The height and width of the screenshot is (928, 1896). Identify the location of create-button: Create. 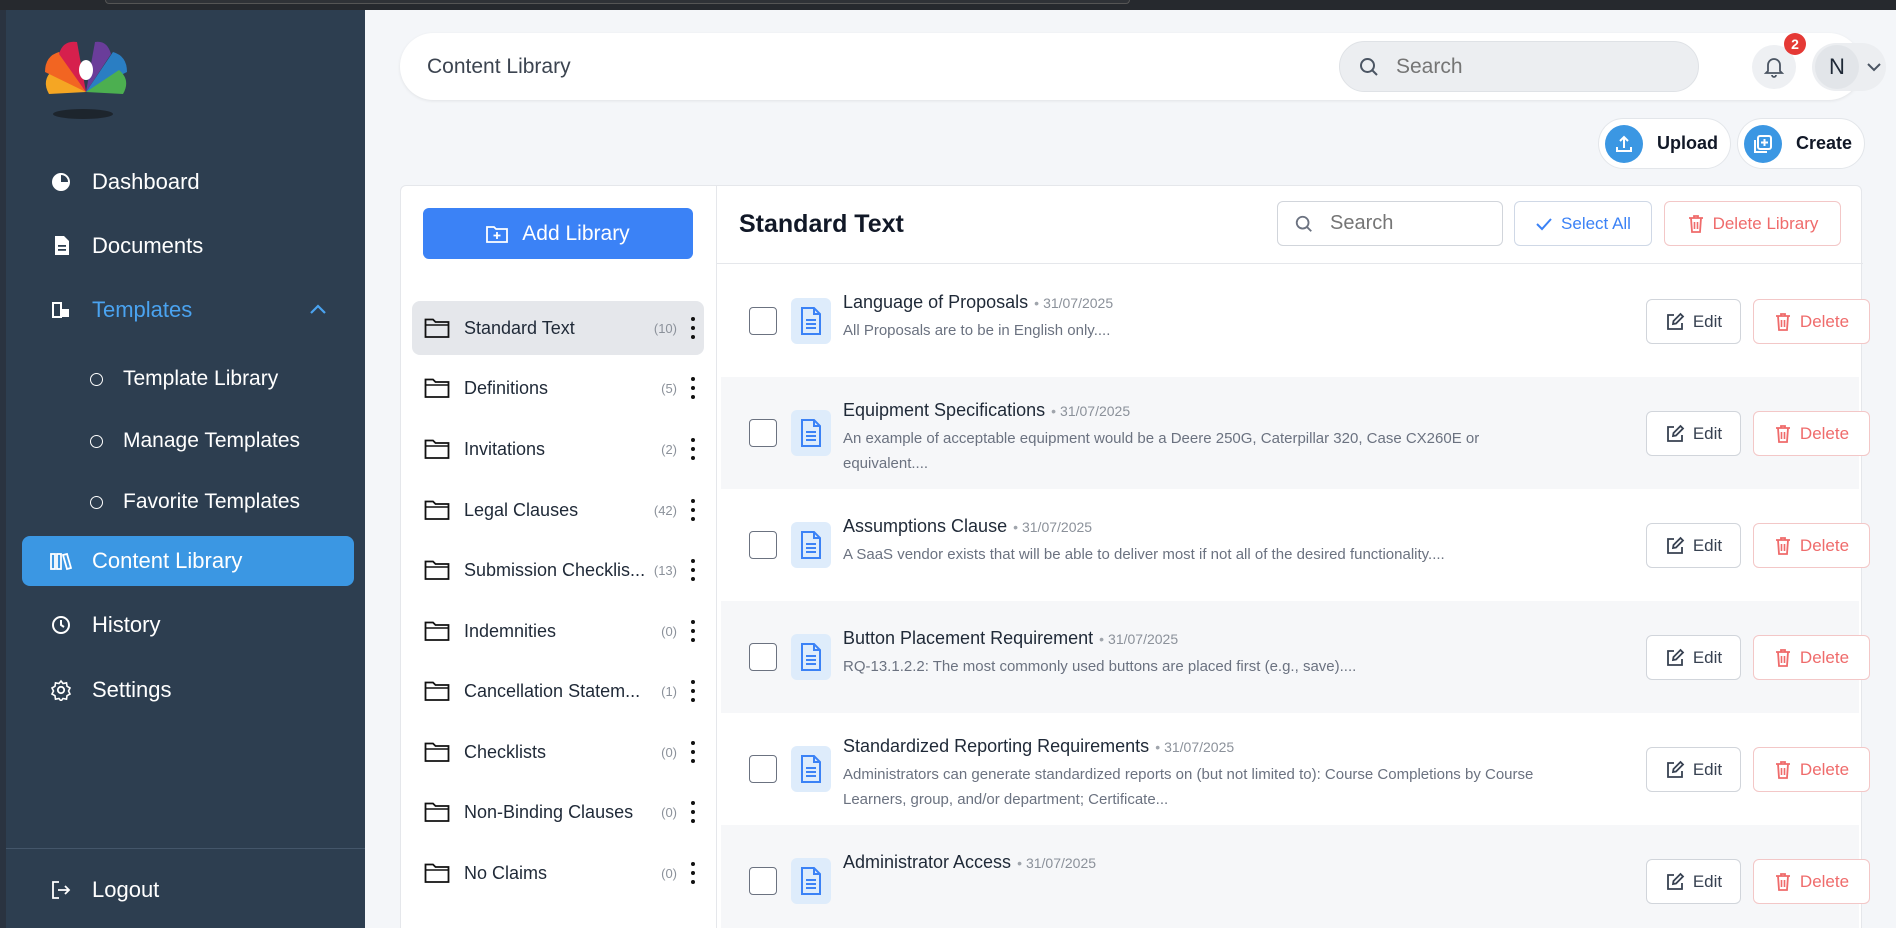
(1801, 143).